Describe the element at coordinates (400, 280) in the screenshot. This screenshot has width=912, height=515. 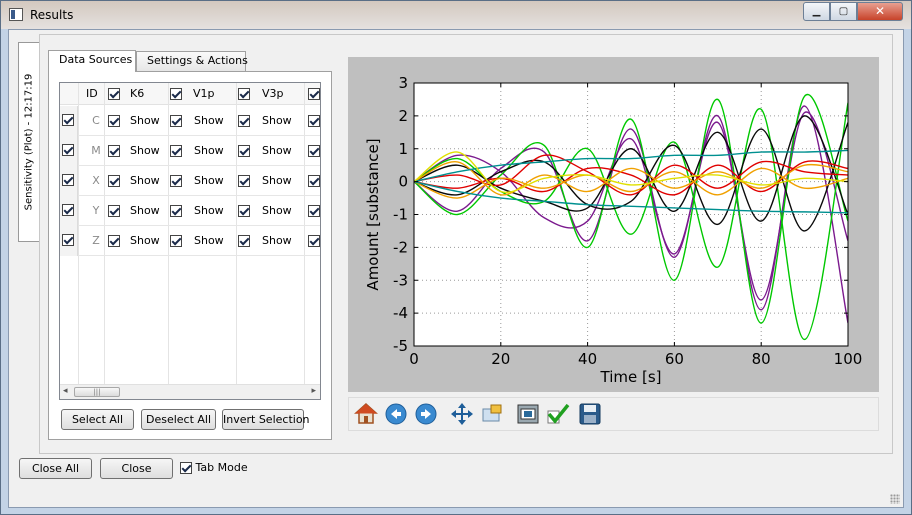
I see `y-tick-label: -3` at that location.